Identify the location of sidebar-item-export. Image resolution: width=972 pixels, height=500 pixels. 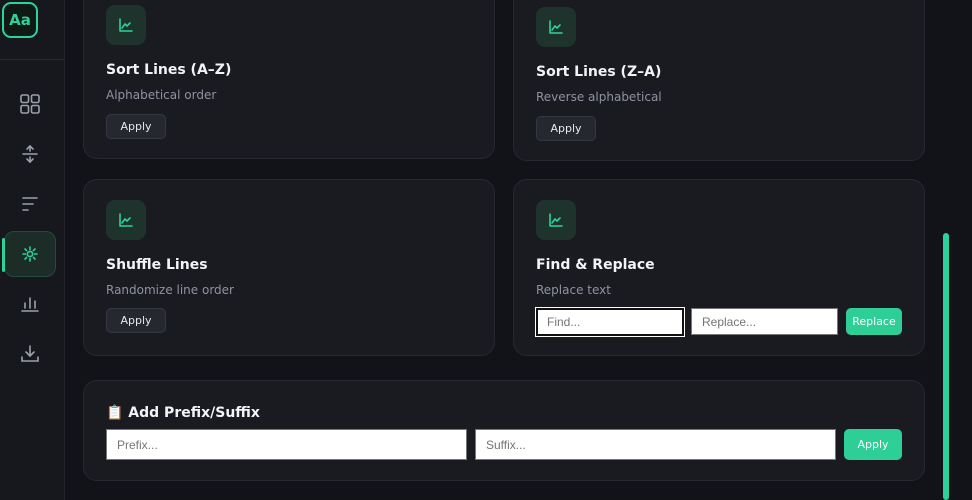
(30, 354).